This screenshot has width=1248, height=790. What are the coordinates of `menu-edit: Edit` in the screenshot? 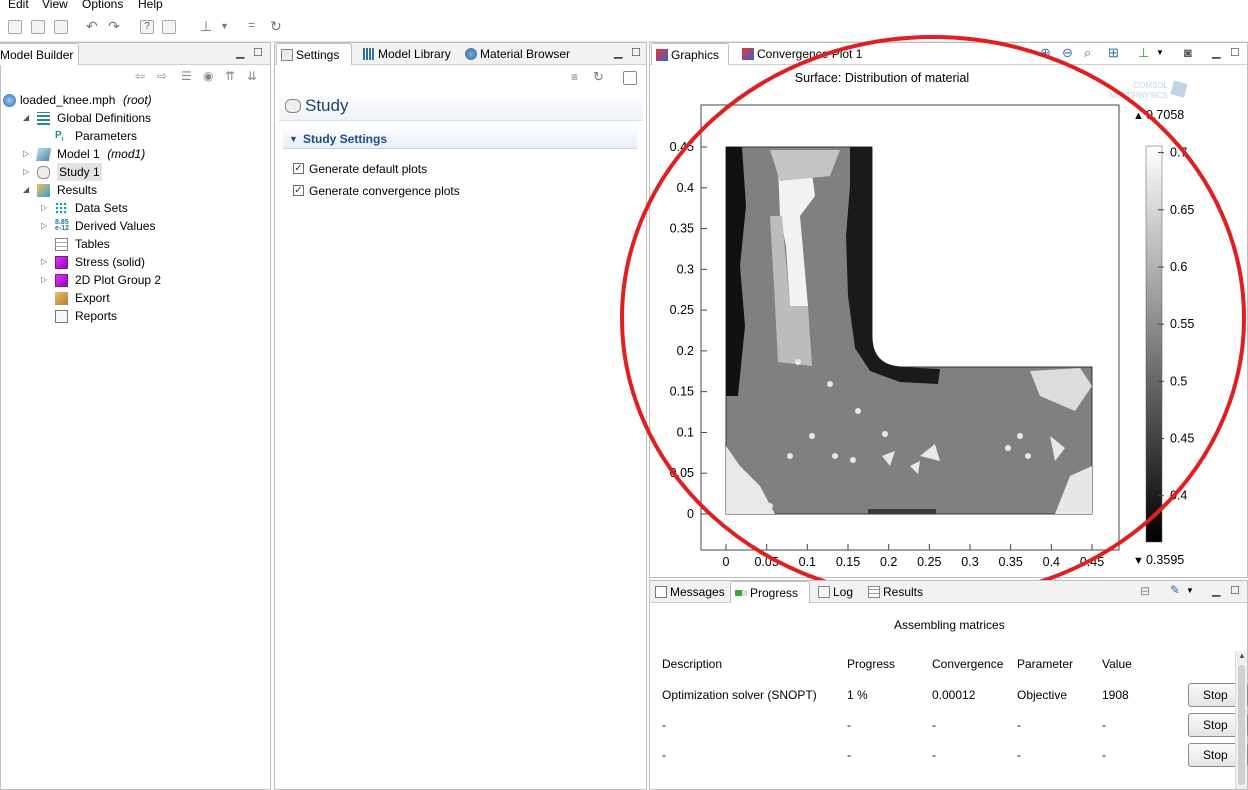 It's located at (18, 5).